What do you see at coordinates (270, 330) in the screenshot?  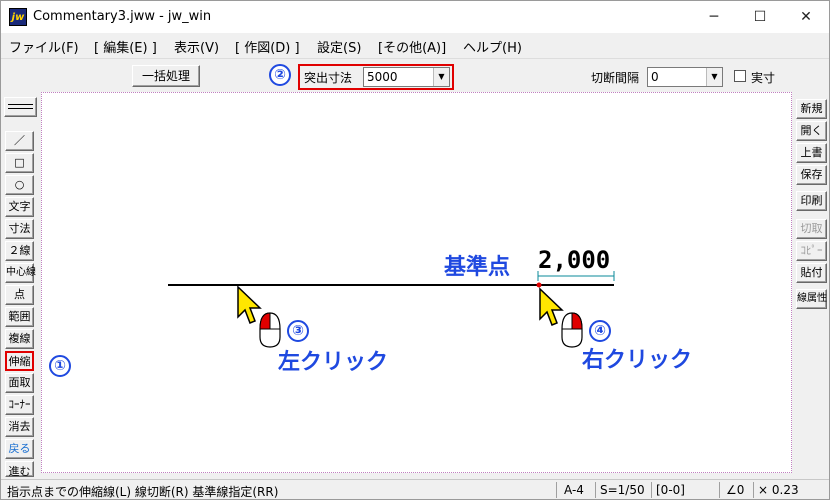 I see `left-click-mouse-icon` at bounding box center [270, 330].